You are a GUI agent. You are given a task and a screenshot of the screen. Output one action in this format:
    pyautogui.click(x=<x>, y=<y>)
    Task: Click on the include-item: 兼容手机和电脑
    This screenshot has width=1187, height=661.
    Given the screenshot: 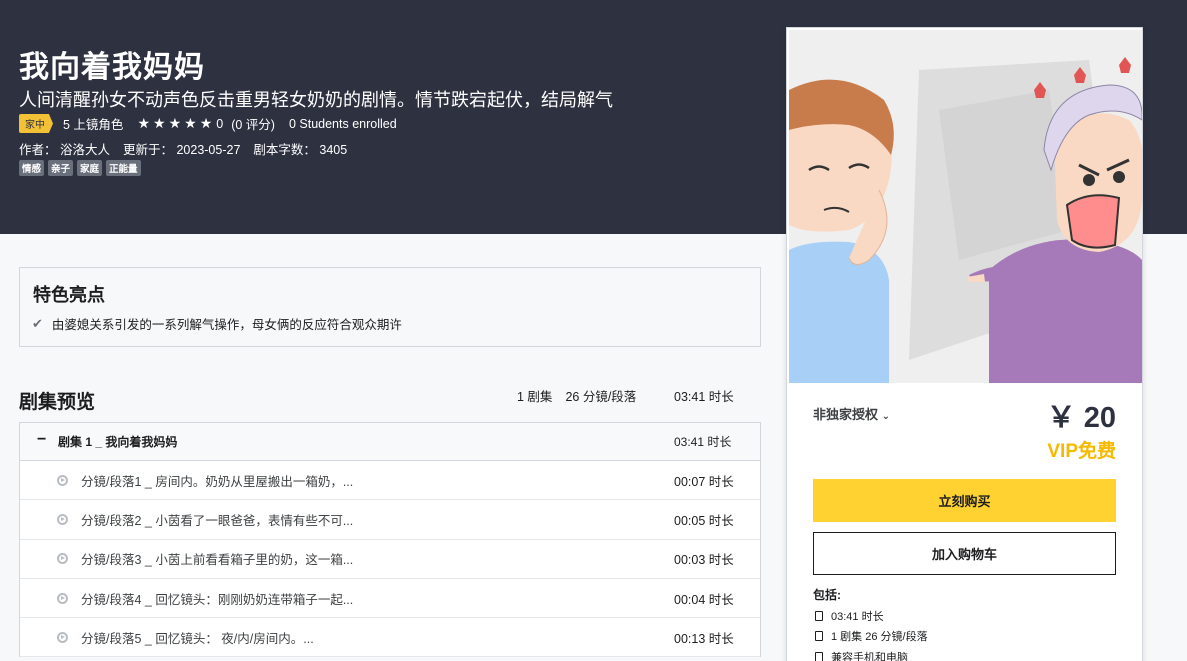 What is the action you would take?
    pyautogui.click(x=861, y=655)
    